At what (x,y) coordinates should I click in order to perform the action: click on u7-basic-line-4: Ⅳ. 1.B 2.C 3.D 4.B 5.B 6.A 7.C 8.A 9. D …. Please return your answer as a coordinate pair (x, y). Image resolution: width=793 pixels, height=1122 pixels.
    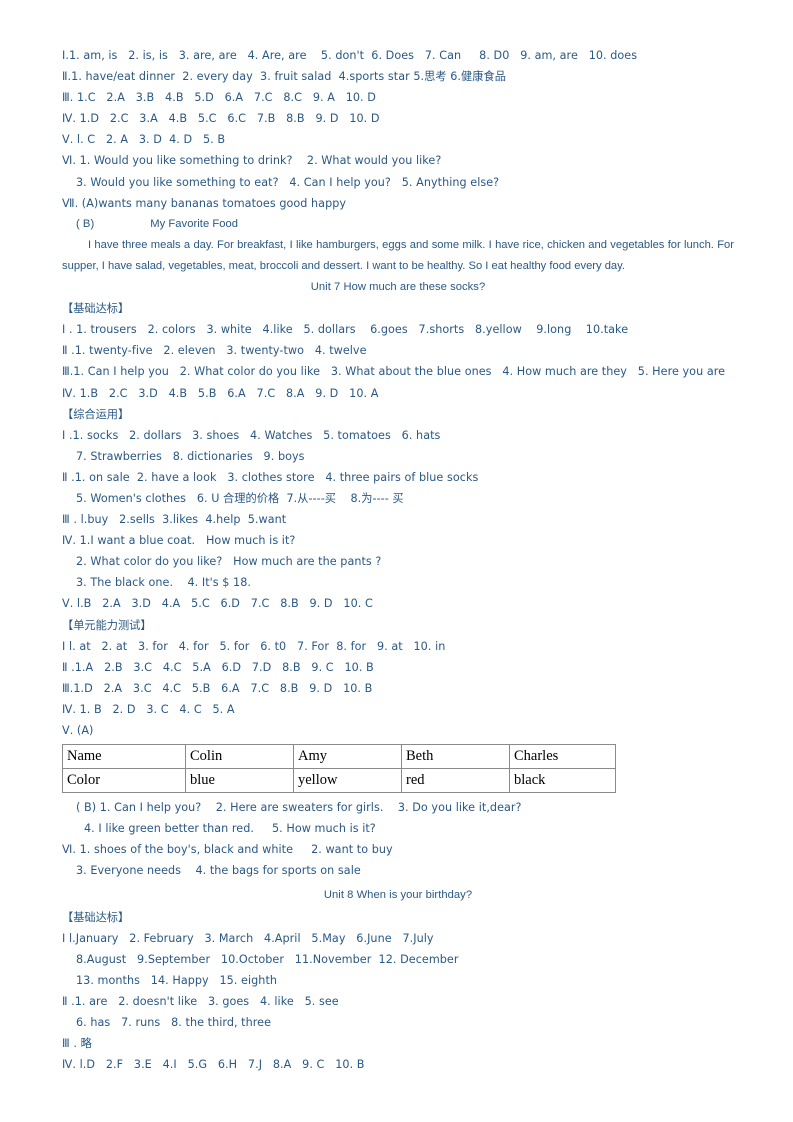
    Looking at the image, I should click on (220, 393).